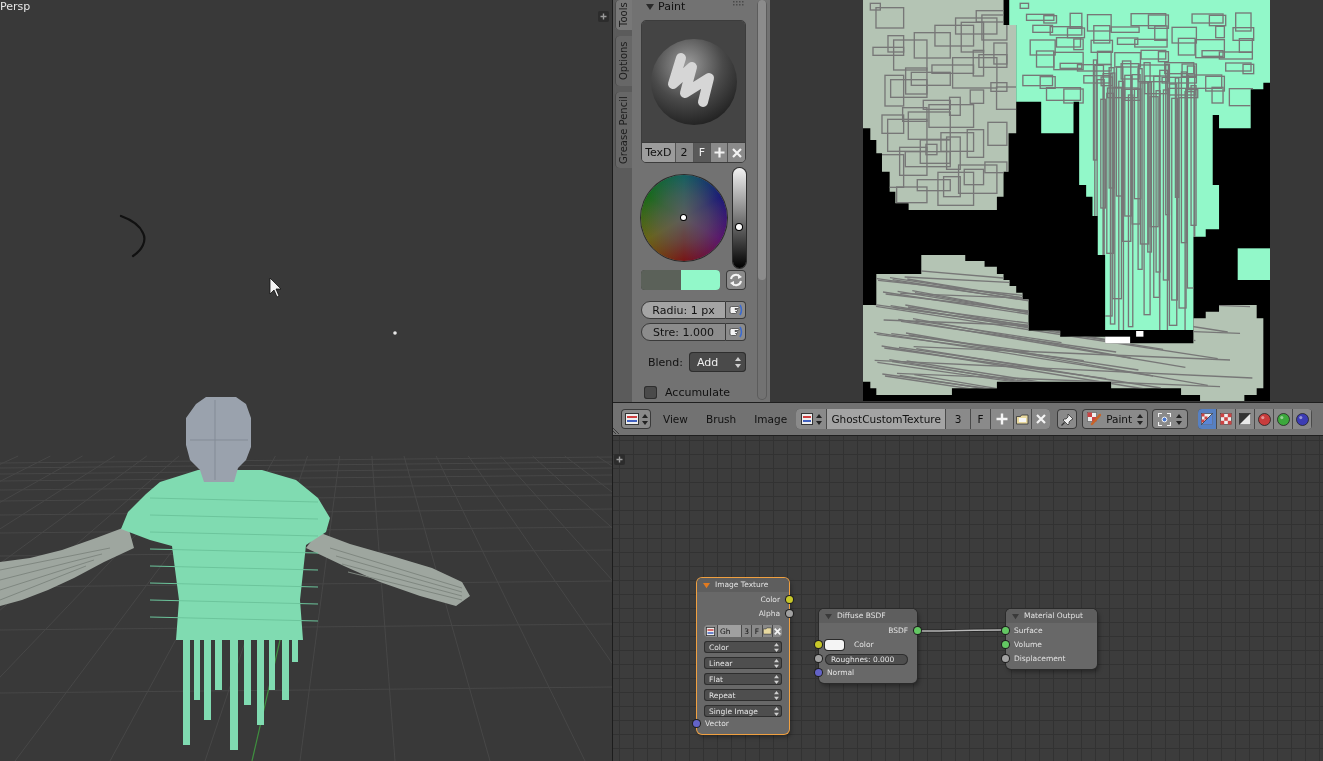  What do you see at coordinates (961, 630) in the screenshot?
I see `node-link` at bounding box center [961, 630].